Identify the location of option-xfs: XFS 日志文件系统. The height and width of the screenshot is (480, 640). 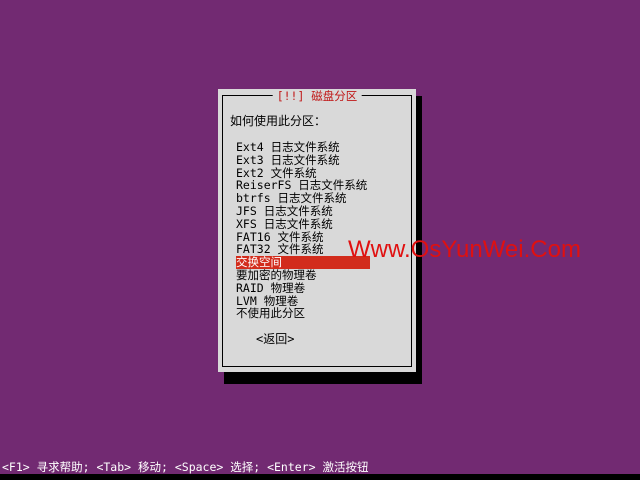
(303, 224).